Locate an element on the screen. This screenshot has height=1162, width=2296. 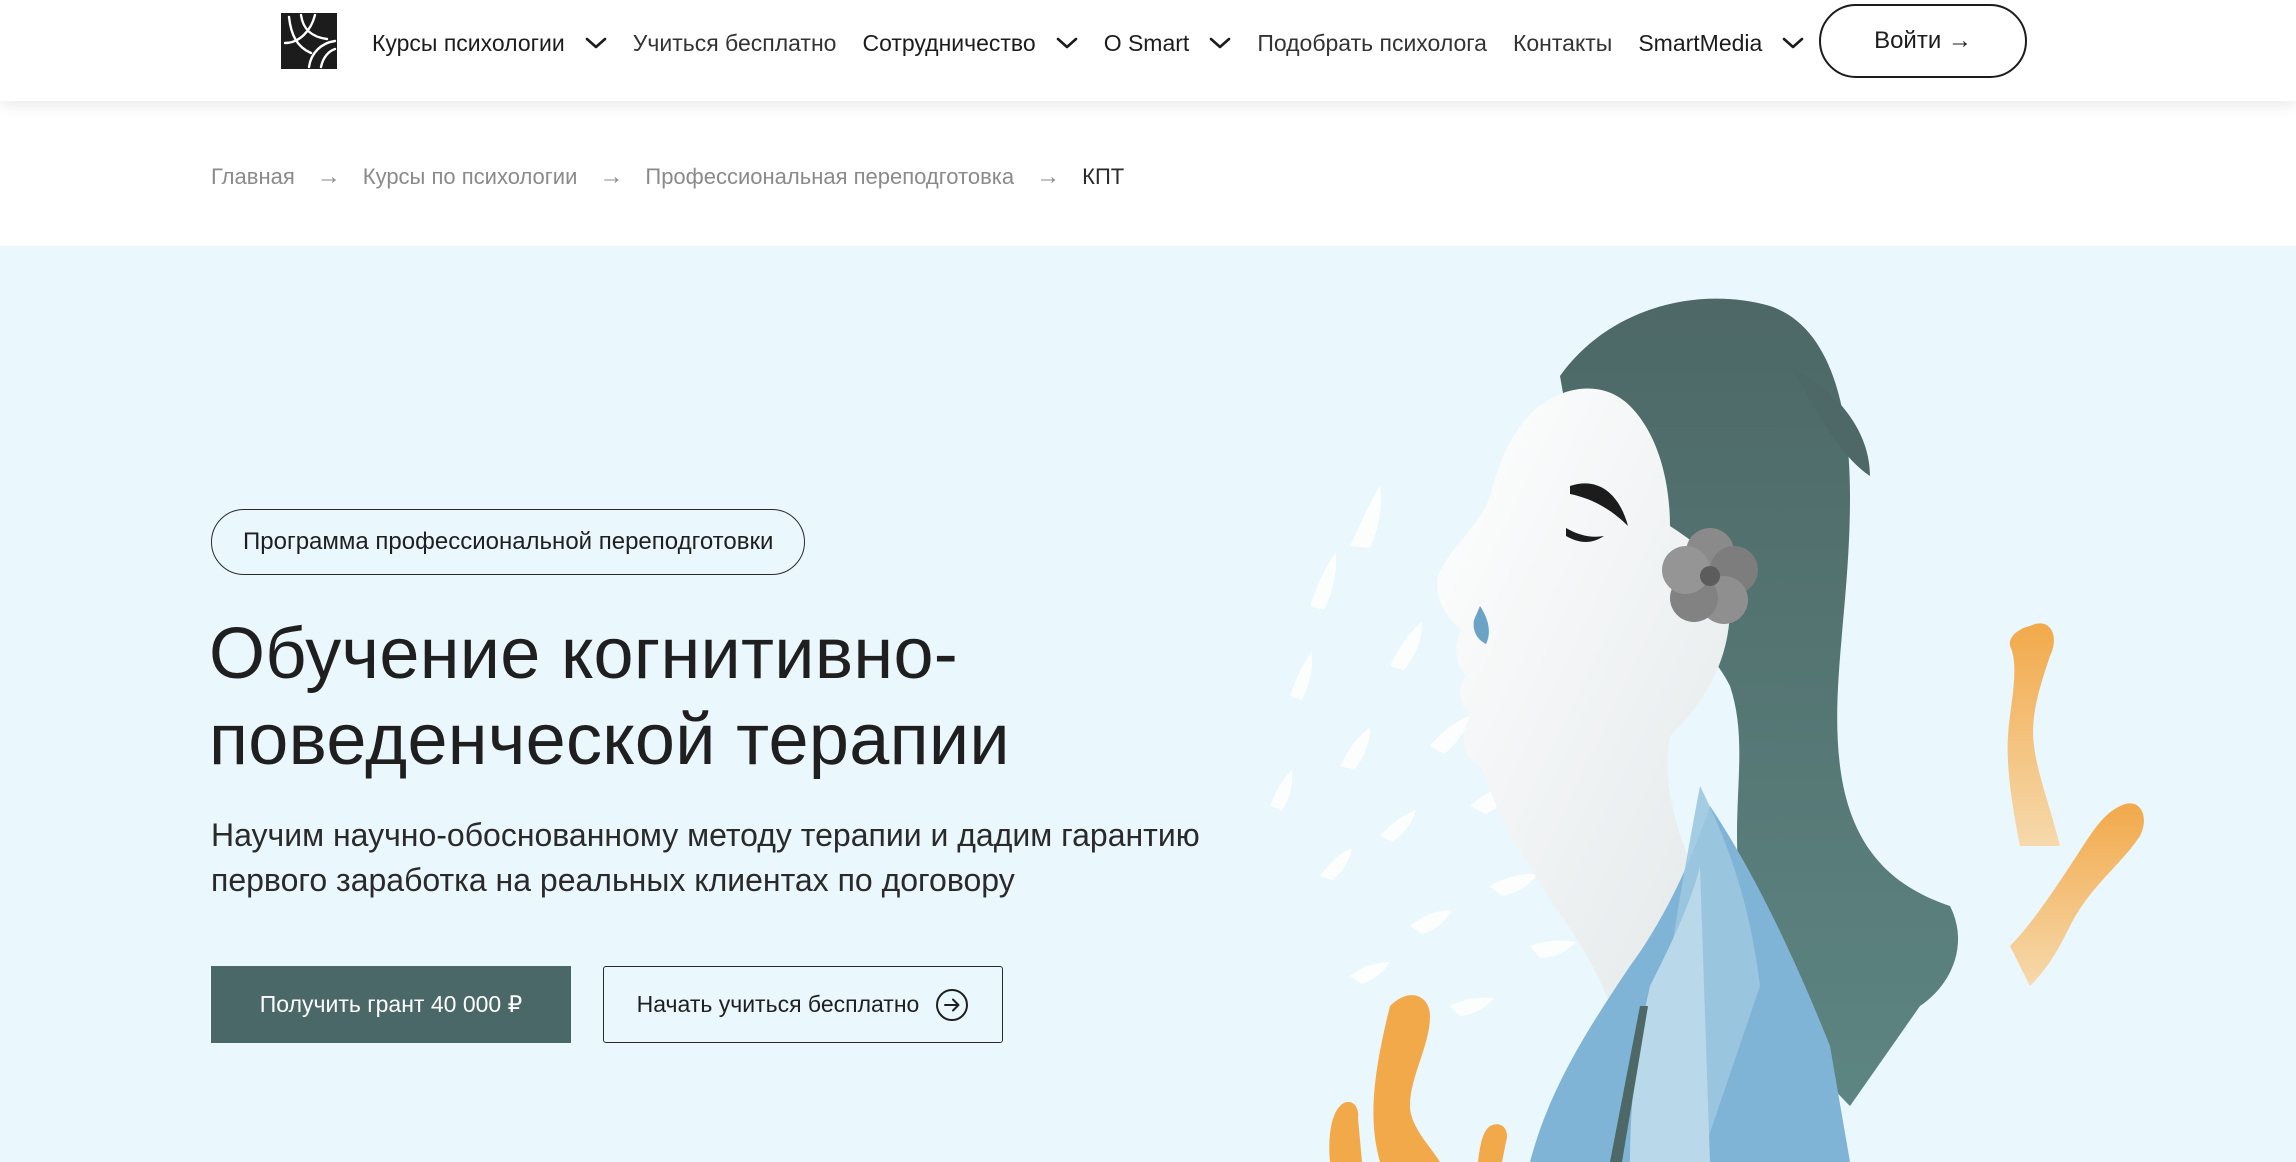
nav-item-find-psychologist: Подобрать психолога is located at coordinates (1372, 43).